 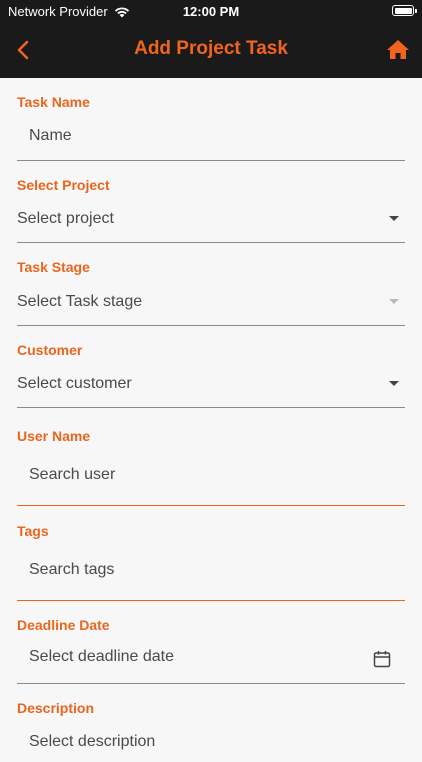 I want to click on project-label: Select Project, so click(x=63, y=185).